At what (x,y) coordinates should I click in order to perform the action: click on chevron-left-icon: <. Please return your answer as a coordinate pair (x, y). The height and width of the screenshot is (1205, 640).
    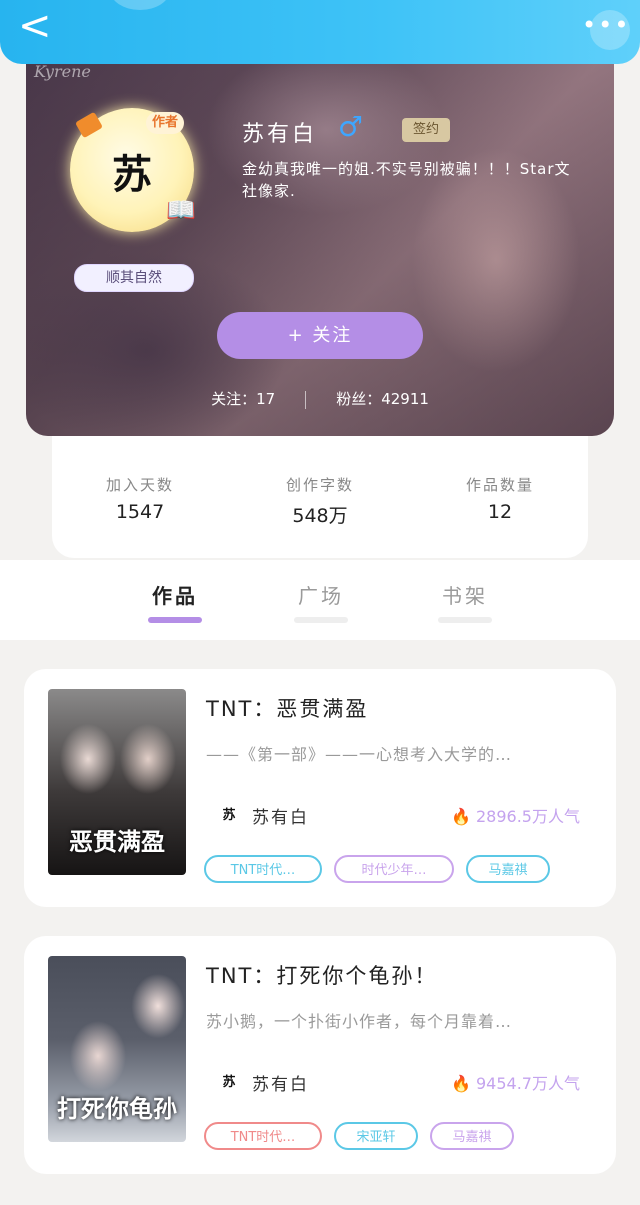
    Looking at the image, I should click on (35, 26).